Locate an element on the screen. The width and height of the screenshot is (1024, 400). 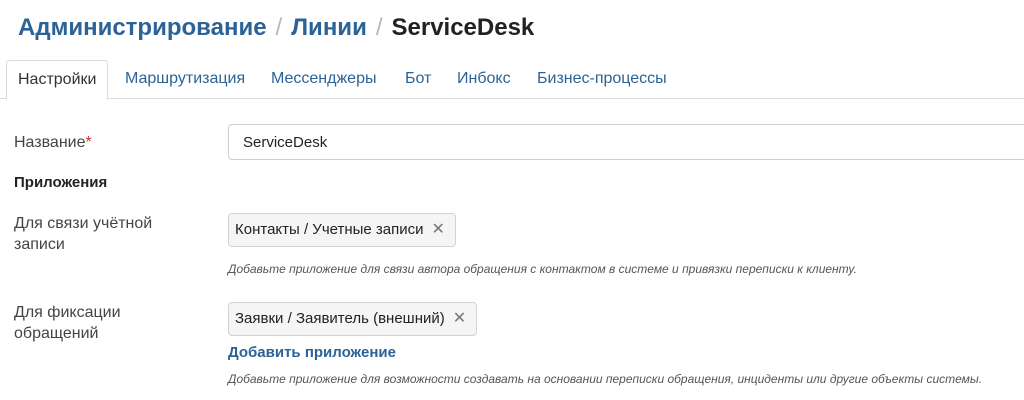
name-input is located at coordinates (626, 142).